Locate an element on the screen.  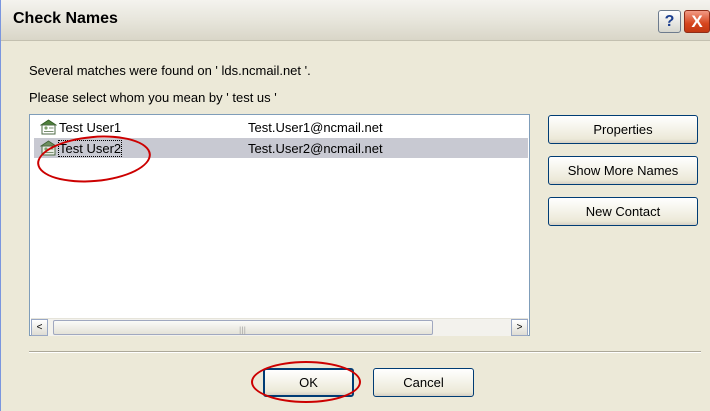
close-button: X is located at coordinates (697, 21).